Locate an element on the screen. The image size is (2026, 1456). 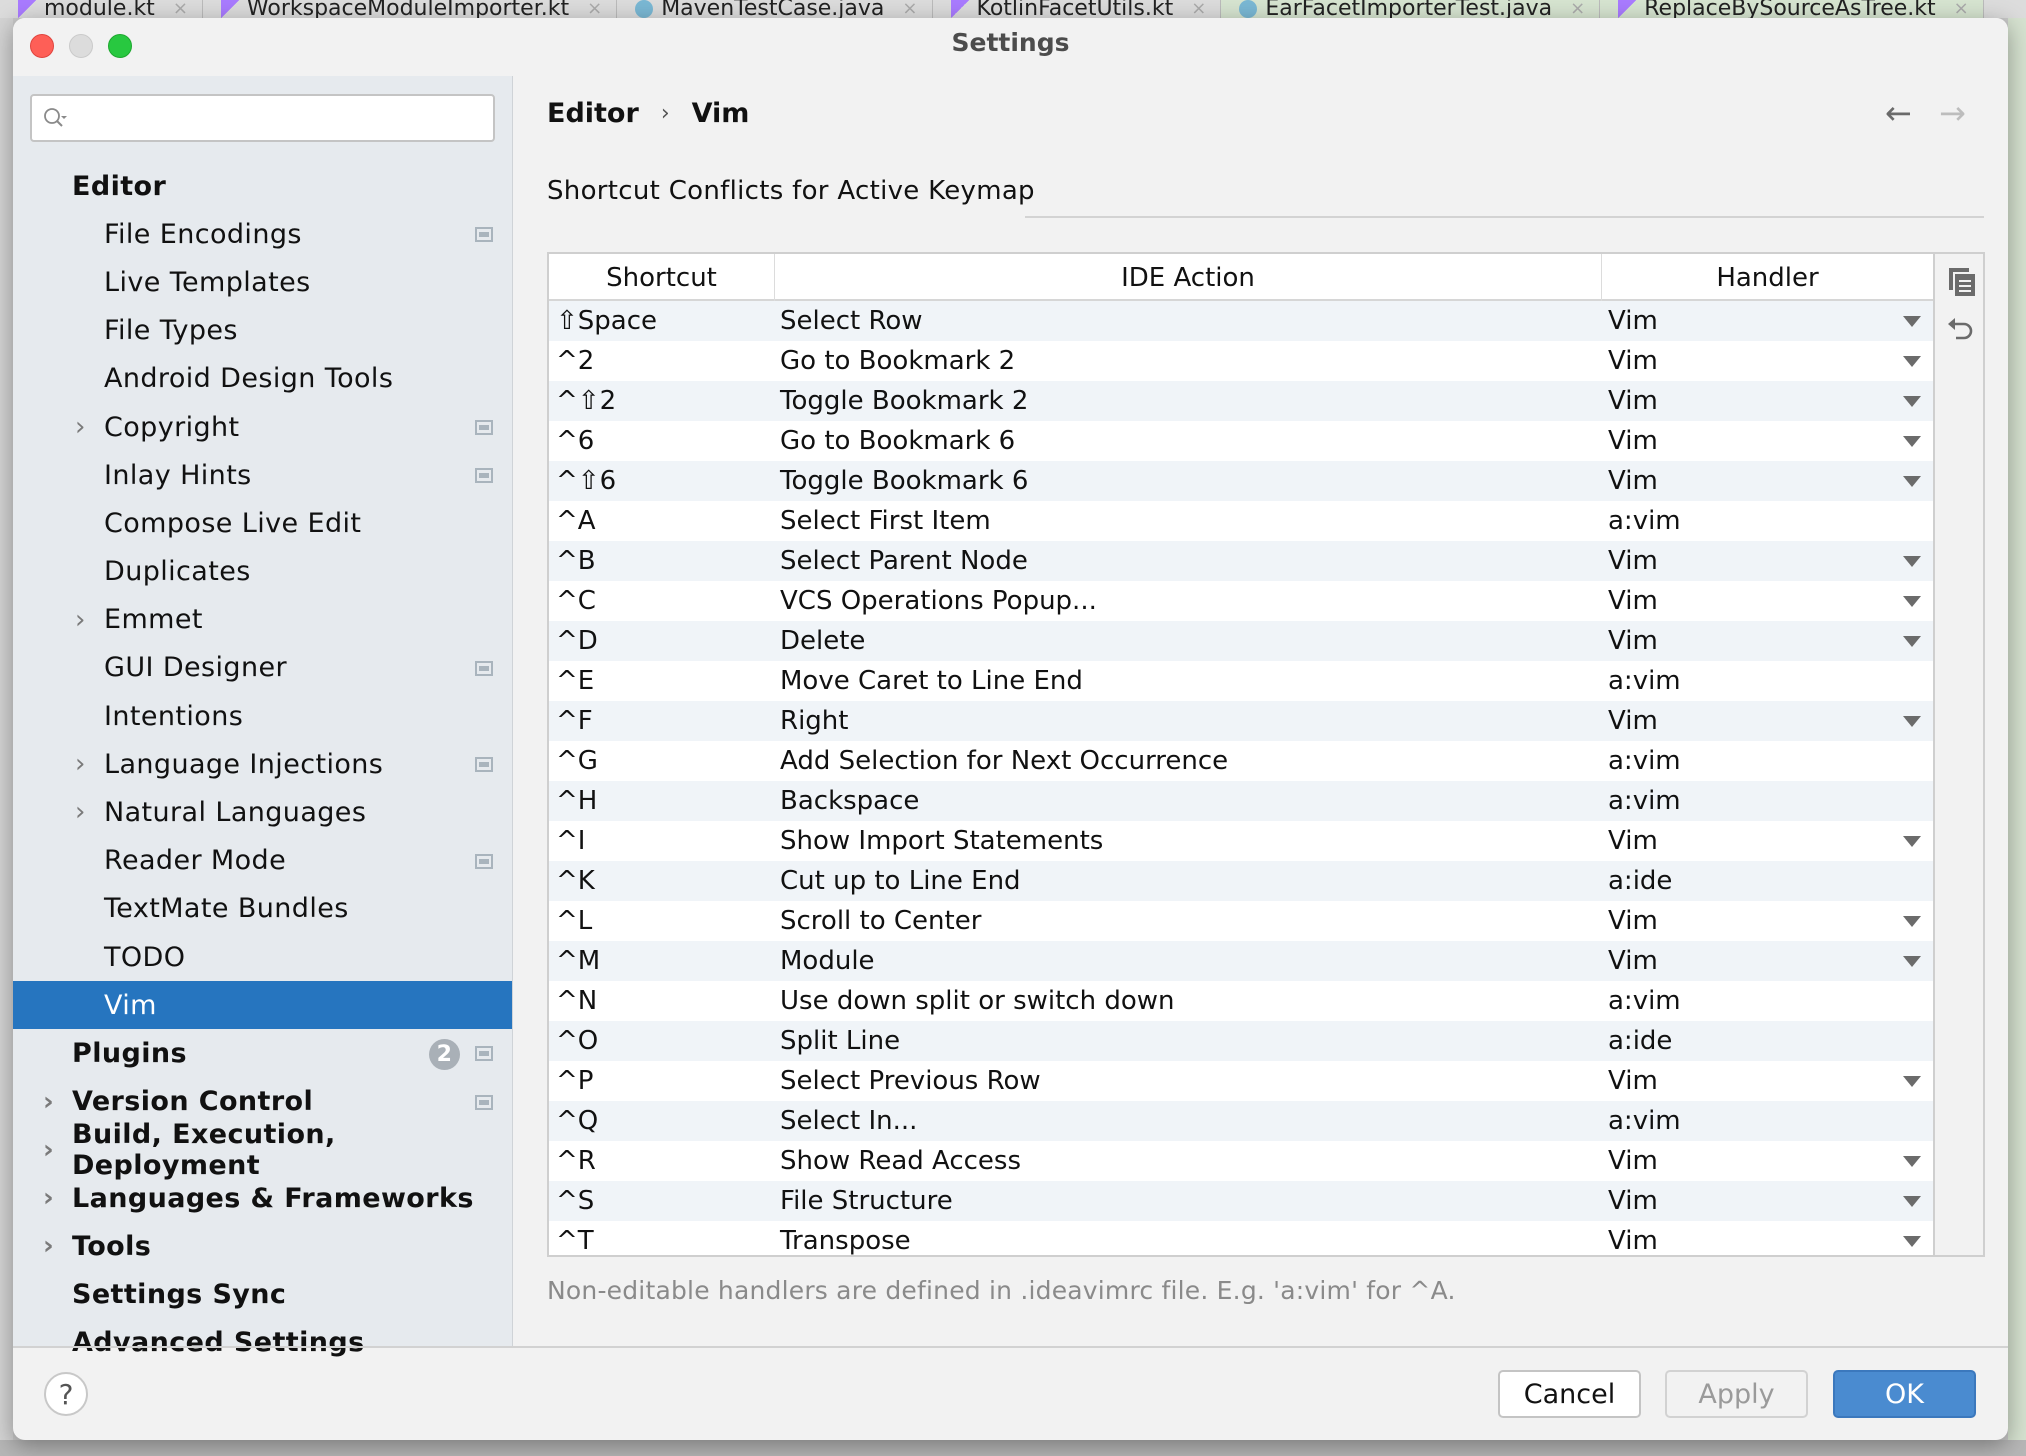
table-row: ^⇧2 Toggle Bookmark 2 Vim is located at coordinates (1241, 401).